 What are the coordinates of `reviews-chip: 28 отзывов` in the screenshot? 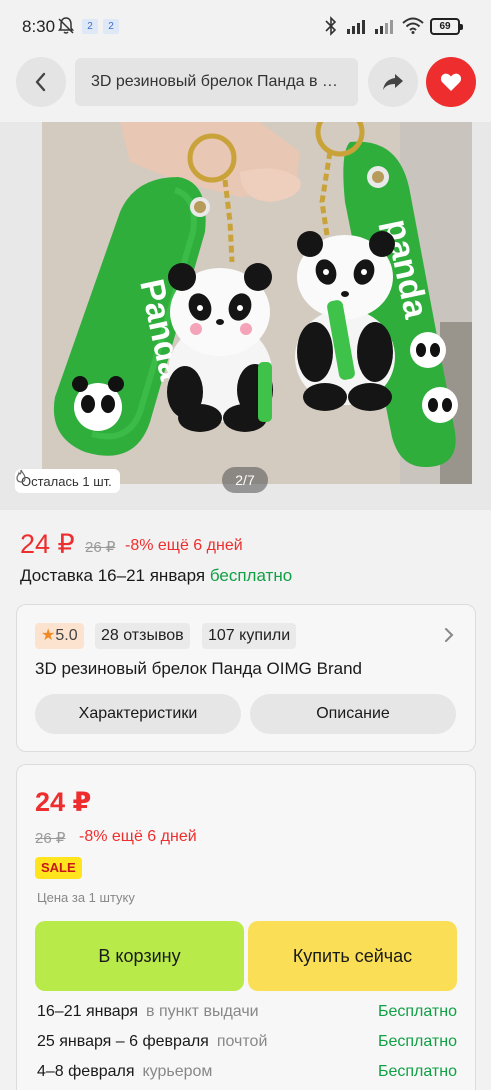 It's located at (142, 636).